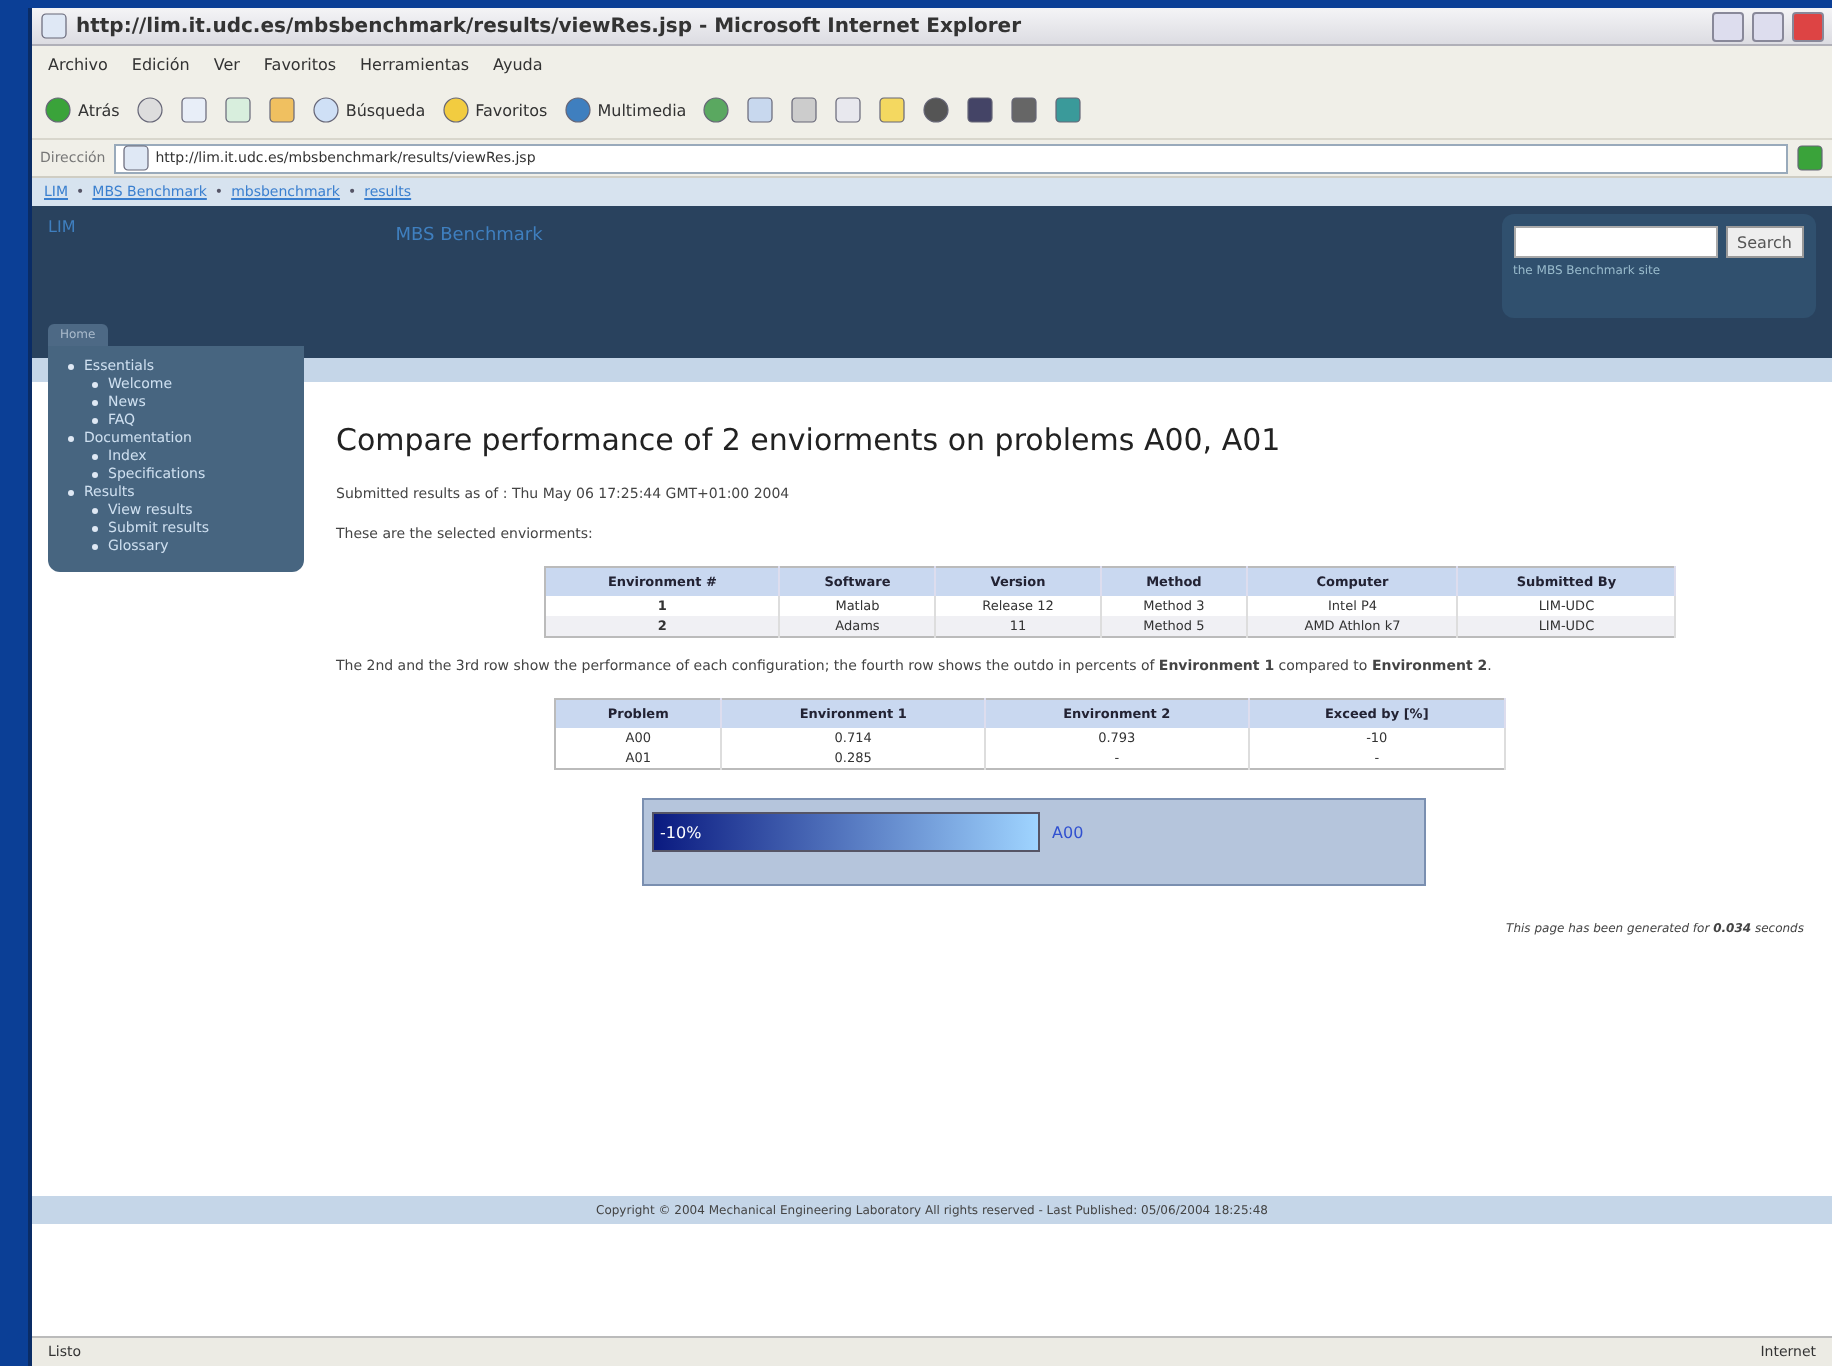 This screenshot has height=1366, width=1832. What do you see at coordinates (368, 110) in the screenshot?
I see `search-button: Búsqueda` at bounding box center [368, 110].